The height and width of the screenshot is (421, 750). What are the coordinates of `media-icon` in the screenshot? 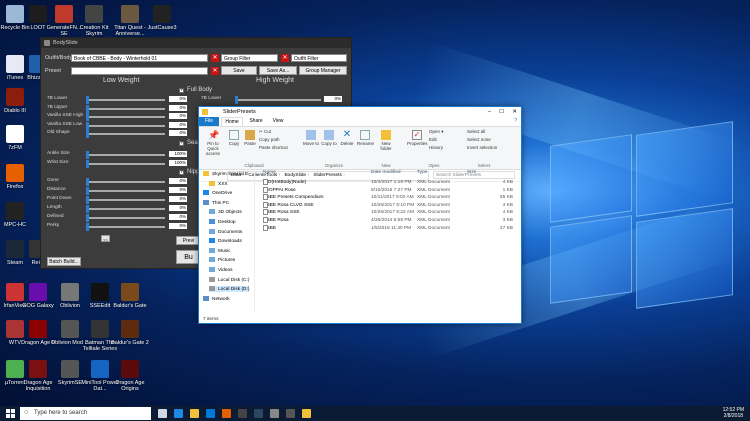 It's located at (242, 413).